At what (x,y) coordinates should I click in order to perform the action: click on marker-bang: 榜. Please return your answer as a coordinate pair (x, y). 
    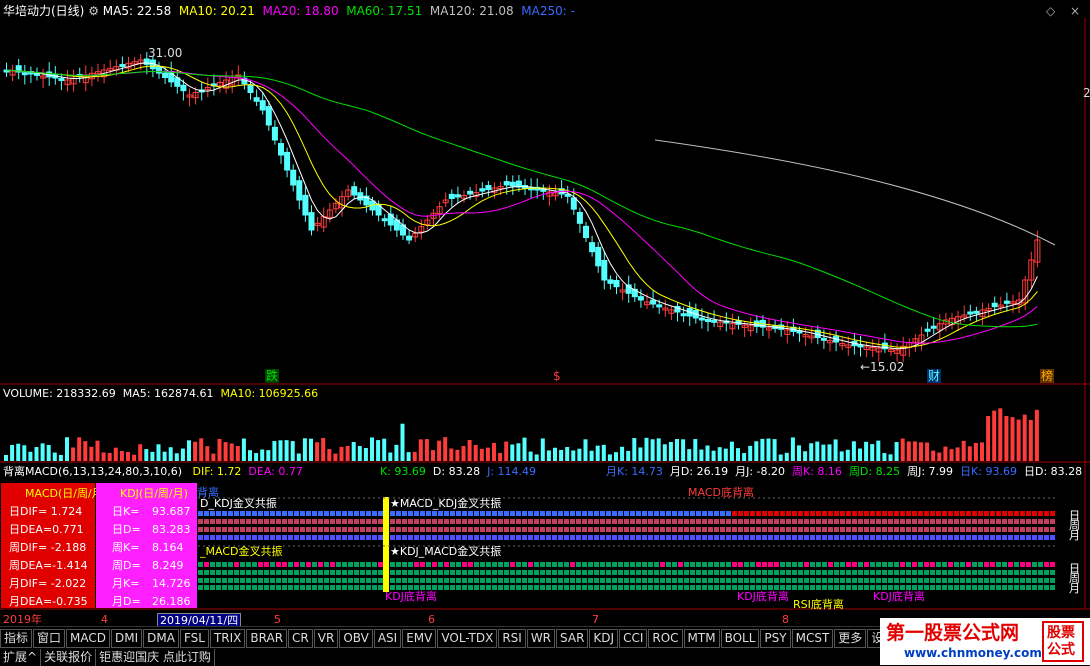
    Looking at the image, I should click on (1047, 376).